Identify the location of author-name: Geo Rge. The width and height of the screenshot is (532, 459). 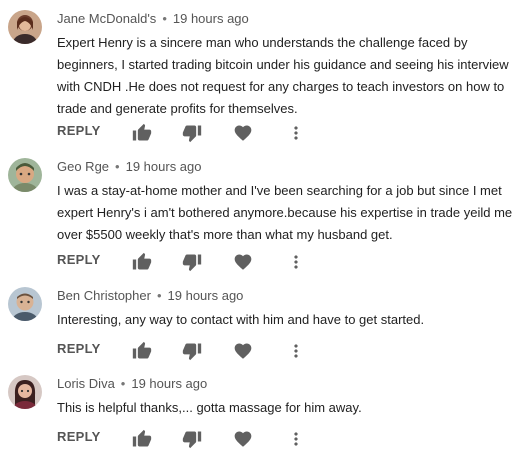
(83, 166).